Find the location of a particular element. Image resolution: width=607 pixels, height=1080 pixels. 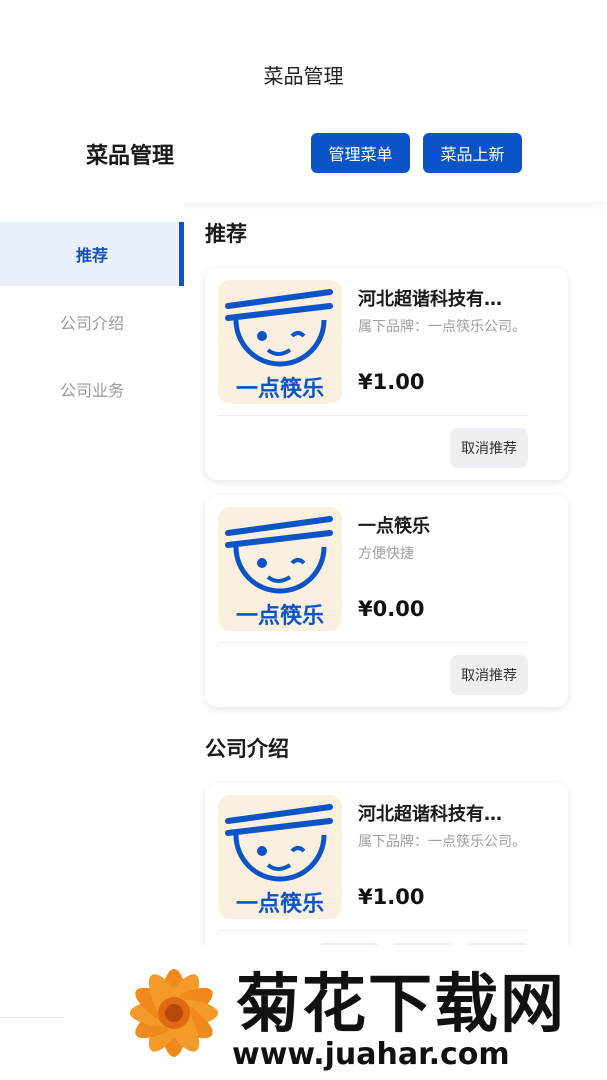

sidebar-item-label: 公司介绍 is located at coordinates (91, 323).